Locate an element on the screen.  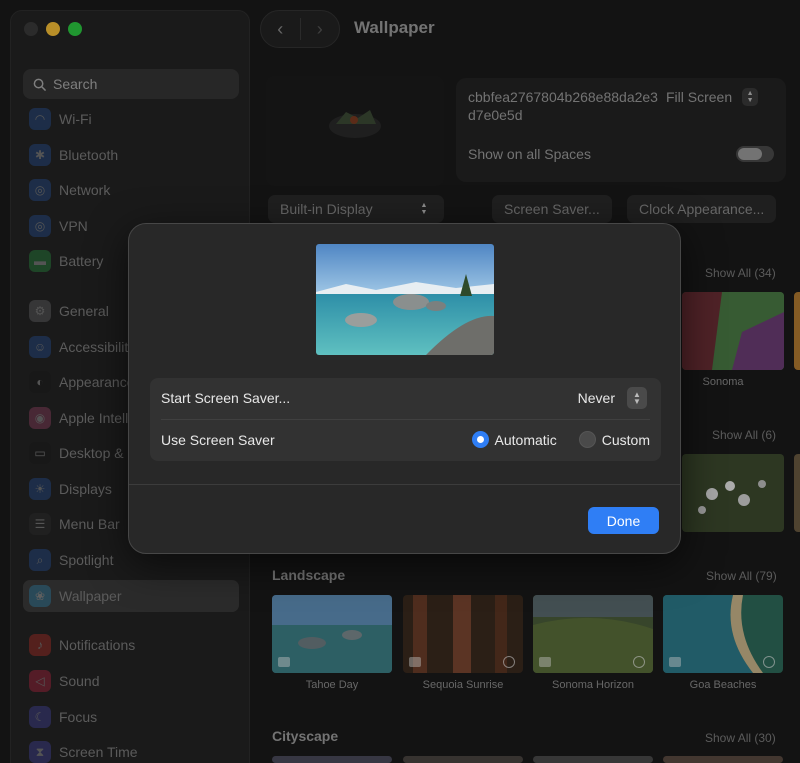
use-screen-saver-radio-group: Automatic Custom is located at coordinates (560, 439).